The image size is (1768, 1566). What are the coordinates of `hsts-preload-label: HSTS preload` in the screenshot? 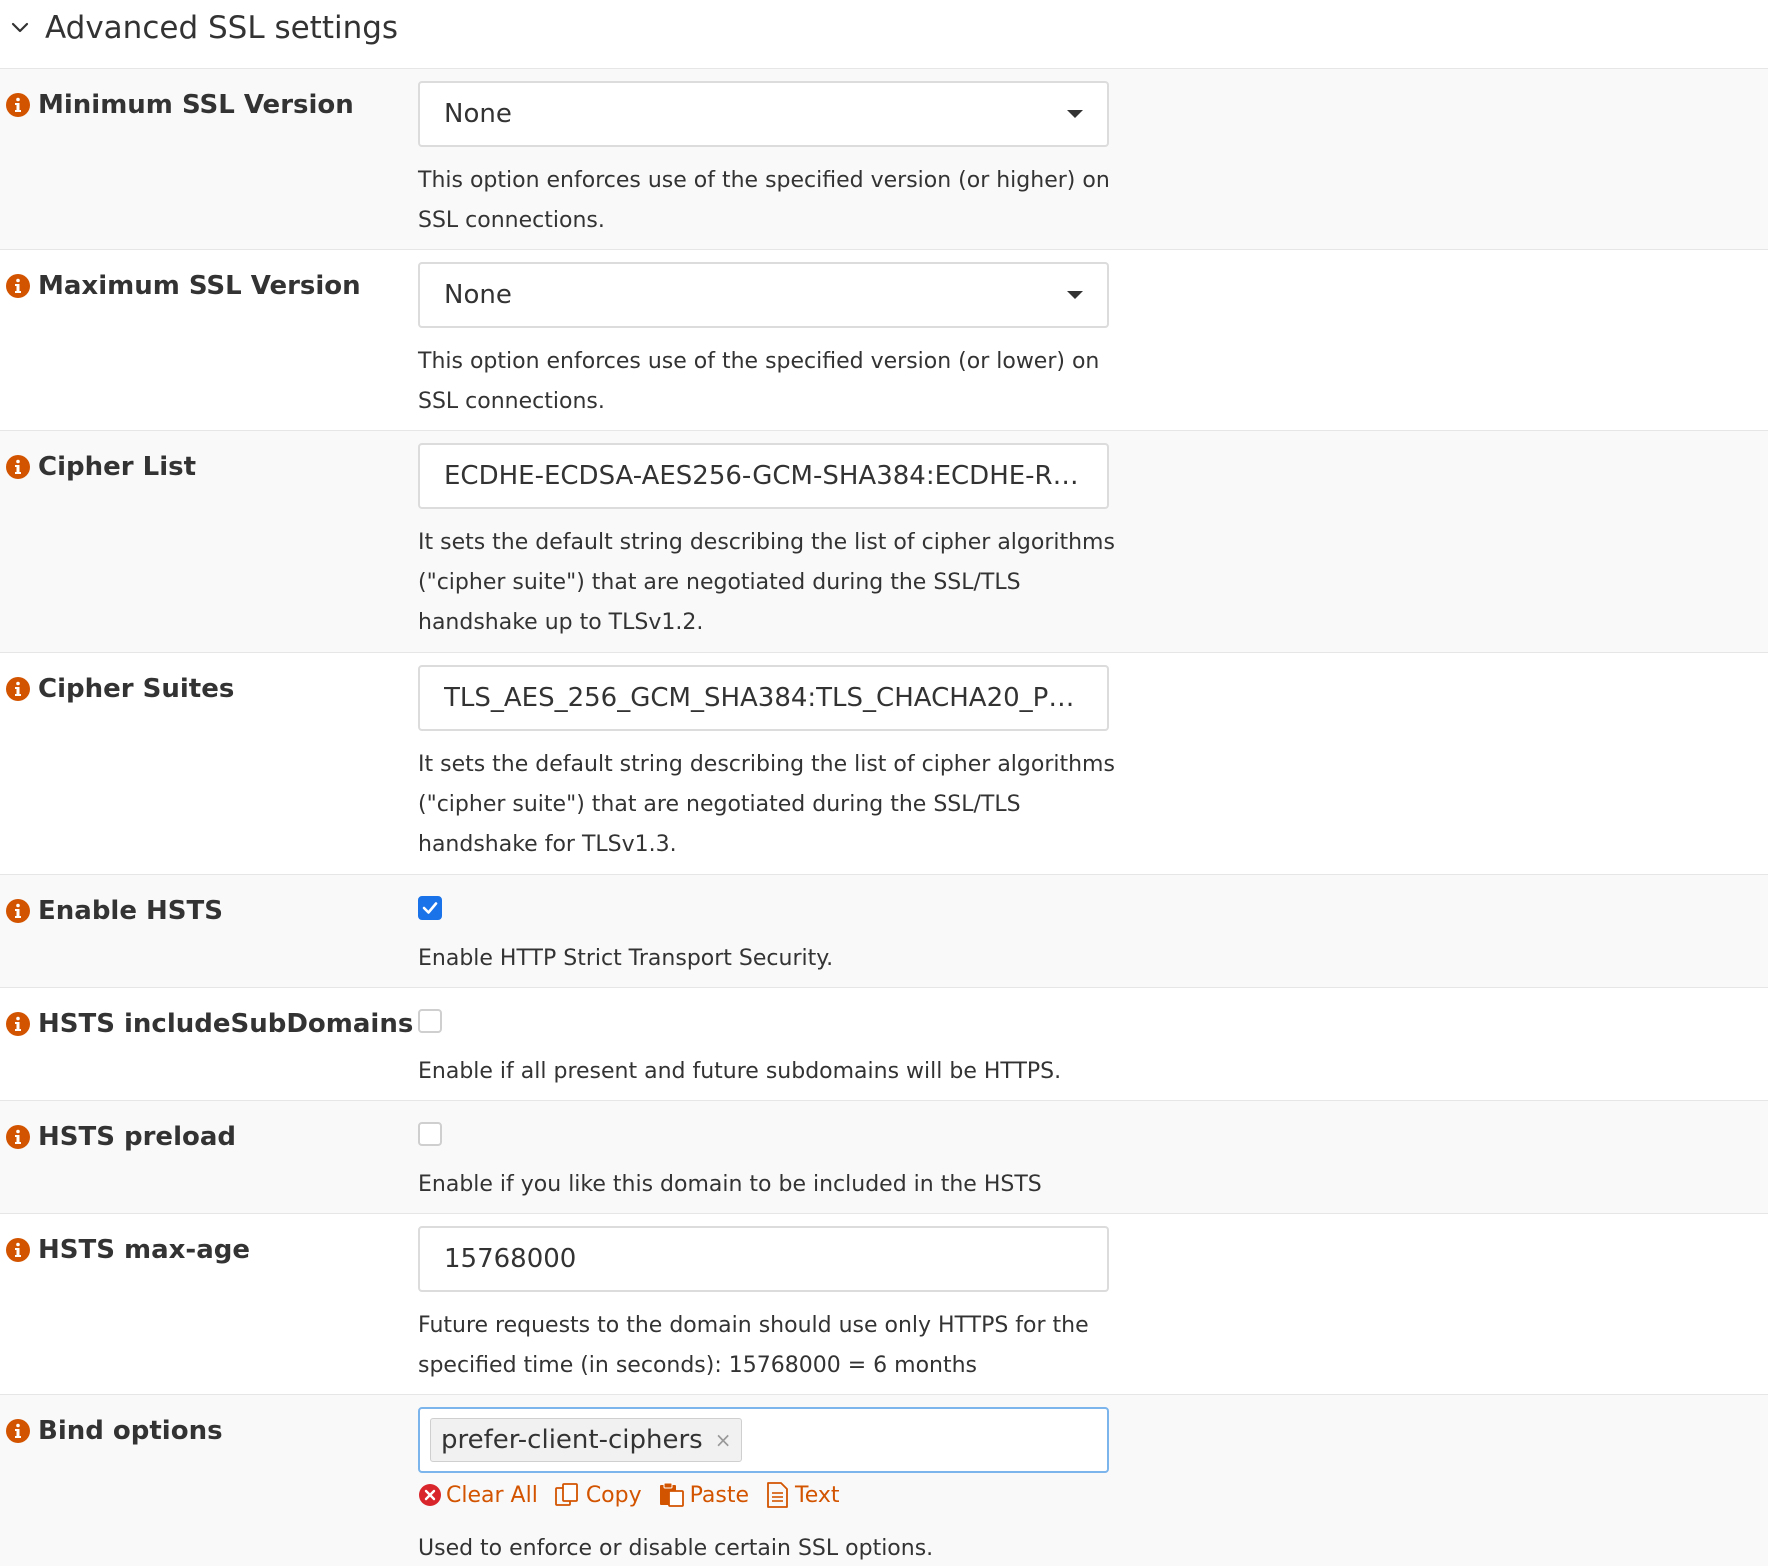 It's located at (137, 1137).